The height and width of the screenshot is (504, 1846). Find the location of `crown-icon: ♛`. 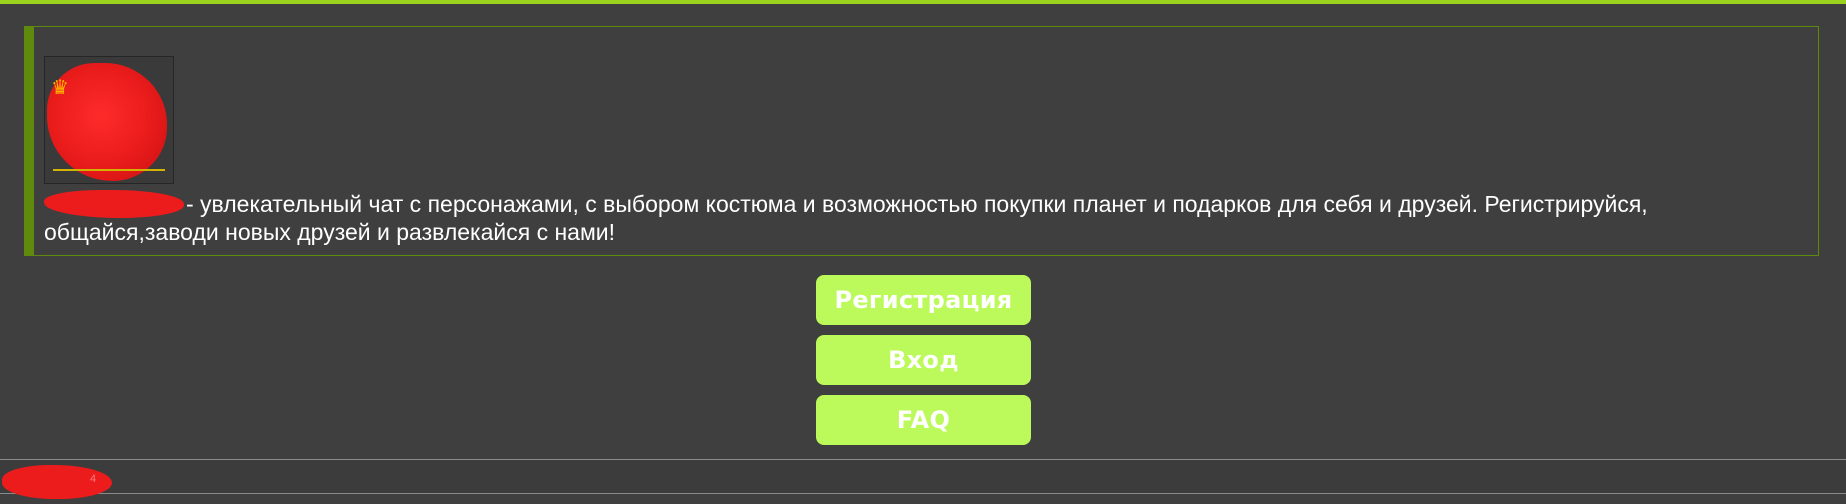

crown-icon: ♛ is located at coordinates (60, 87).